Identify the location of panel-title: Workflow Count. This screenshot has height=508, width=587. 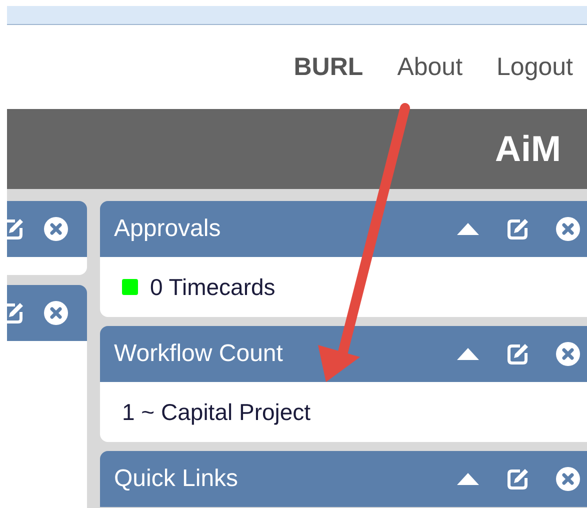
(199, 354).